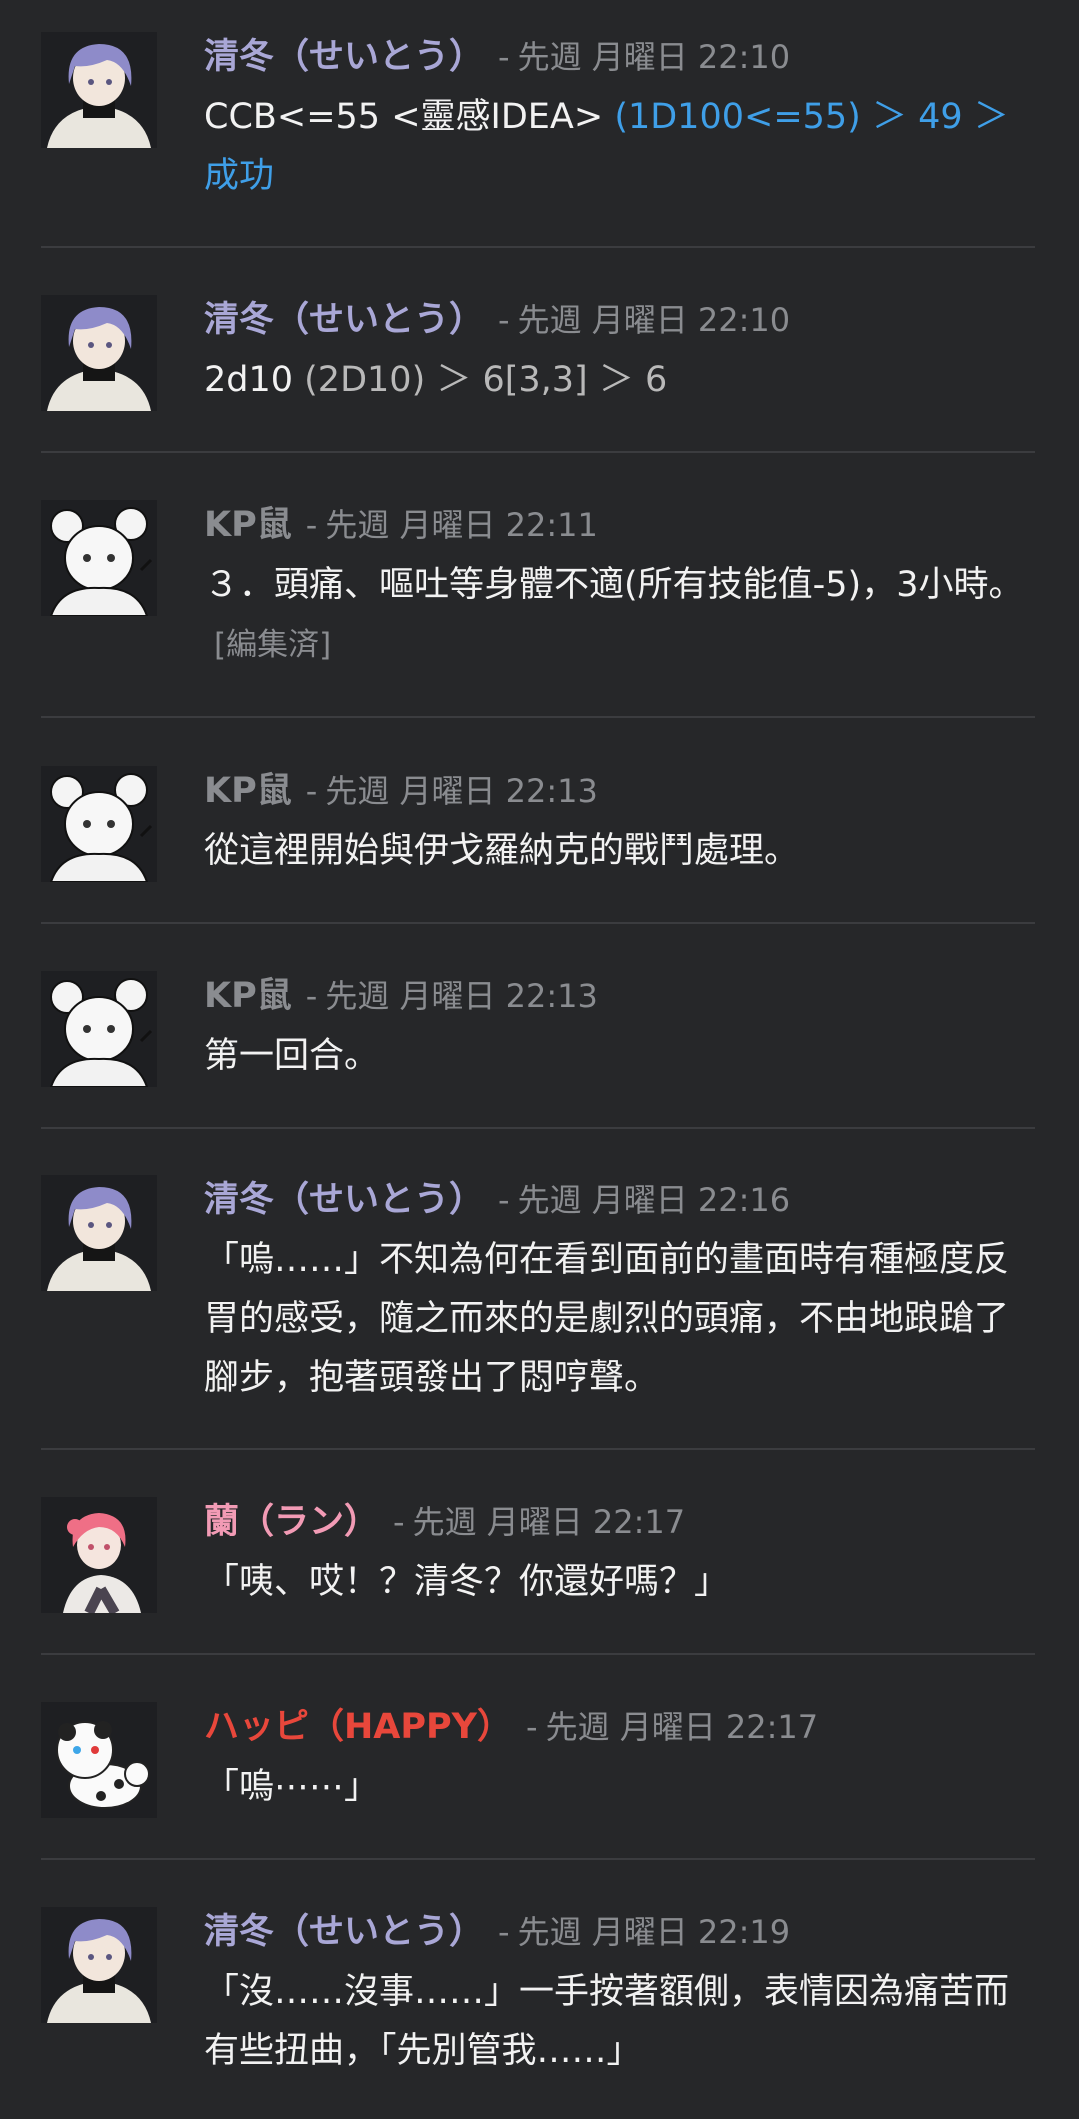 Image resolution: width=1079 pixels, height=2119 pixels. I want to click on message-body: 第一回合。, so click(292, 1056).